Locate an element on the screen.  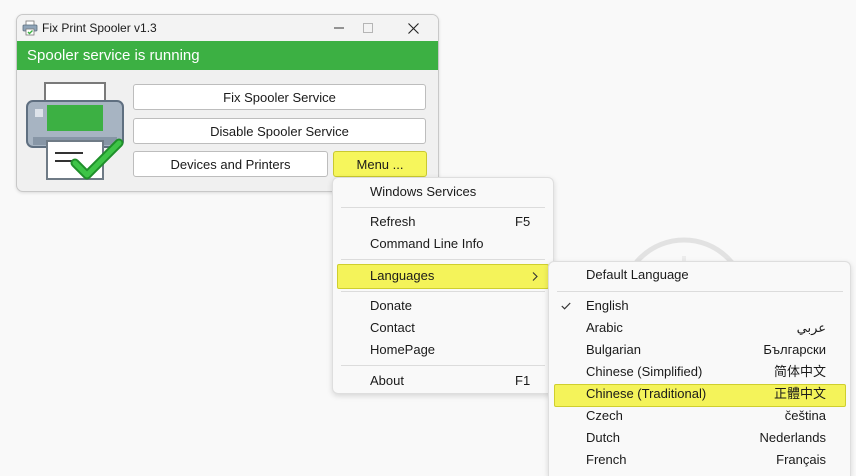
close-button is located at coordinates (413, 28).